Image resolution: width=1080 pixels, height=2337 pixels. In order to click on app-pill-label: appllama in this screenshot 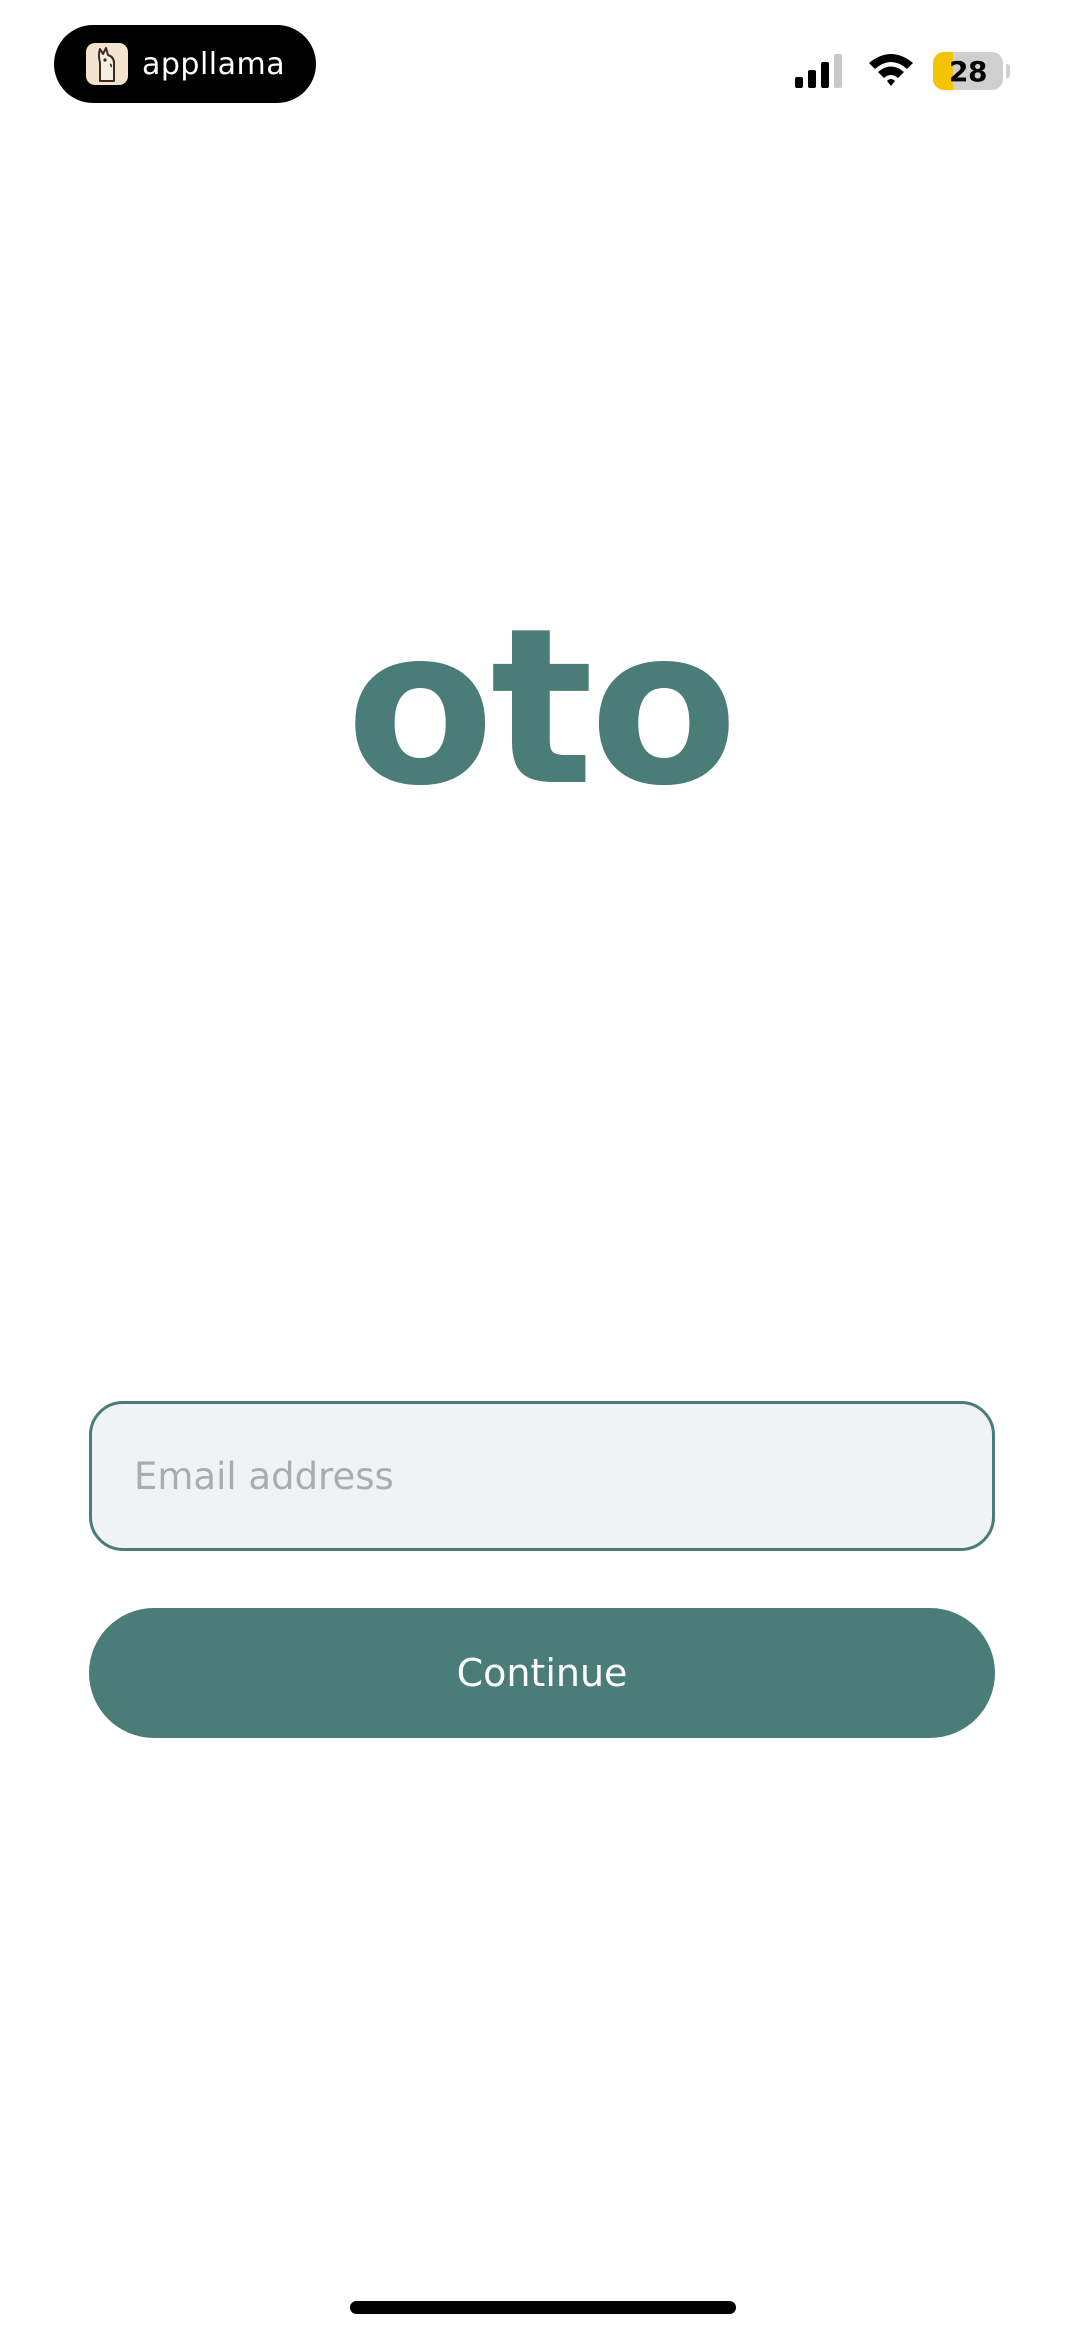, I will do `click(214, 64)`.